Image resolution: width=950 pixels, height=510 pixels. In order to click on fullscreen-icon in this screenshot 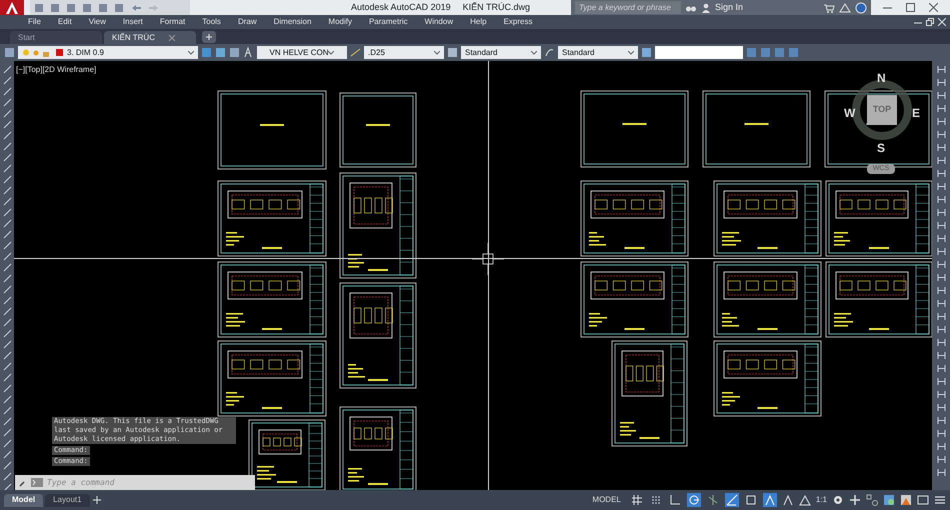, I will do `click(923, 500)`.